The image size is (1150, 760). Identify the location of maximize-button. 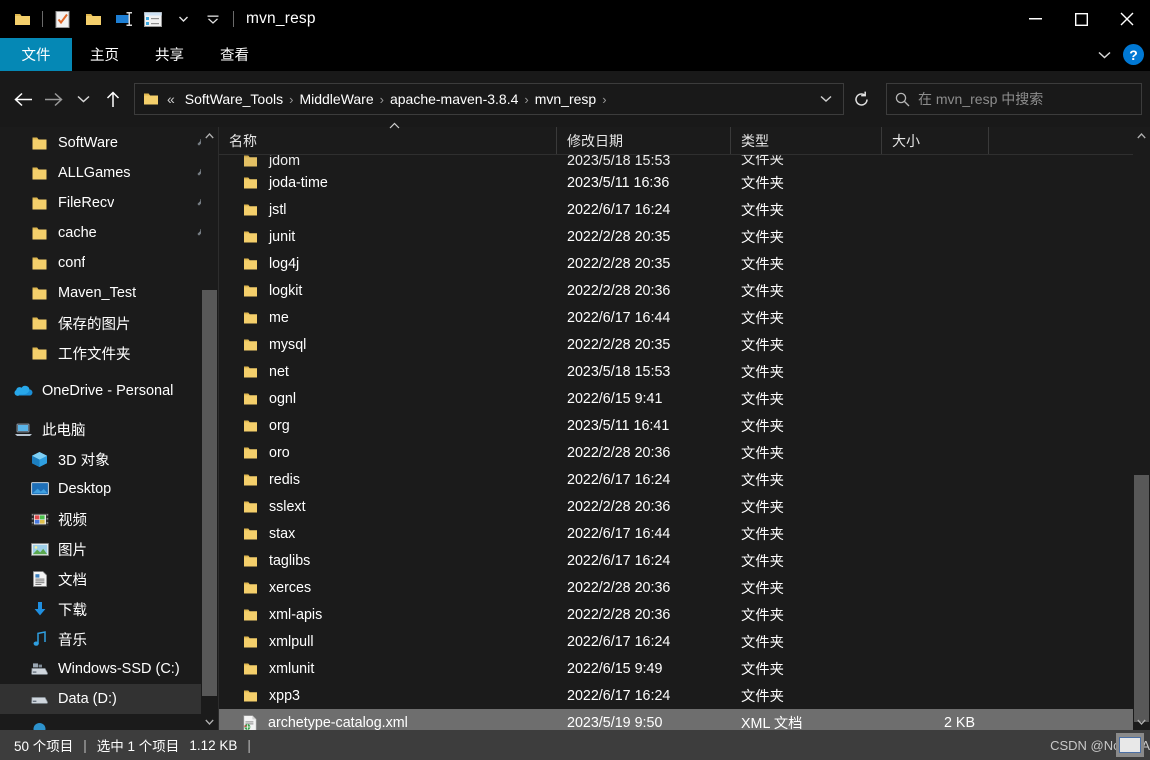
(1081, 19).